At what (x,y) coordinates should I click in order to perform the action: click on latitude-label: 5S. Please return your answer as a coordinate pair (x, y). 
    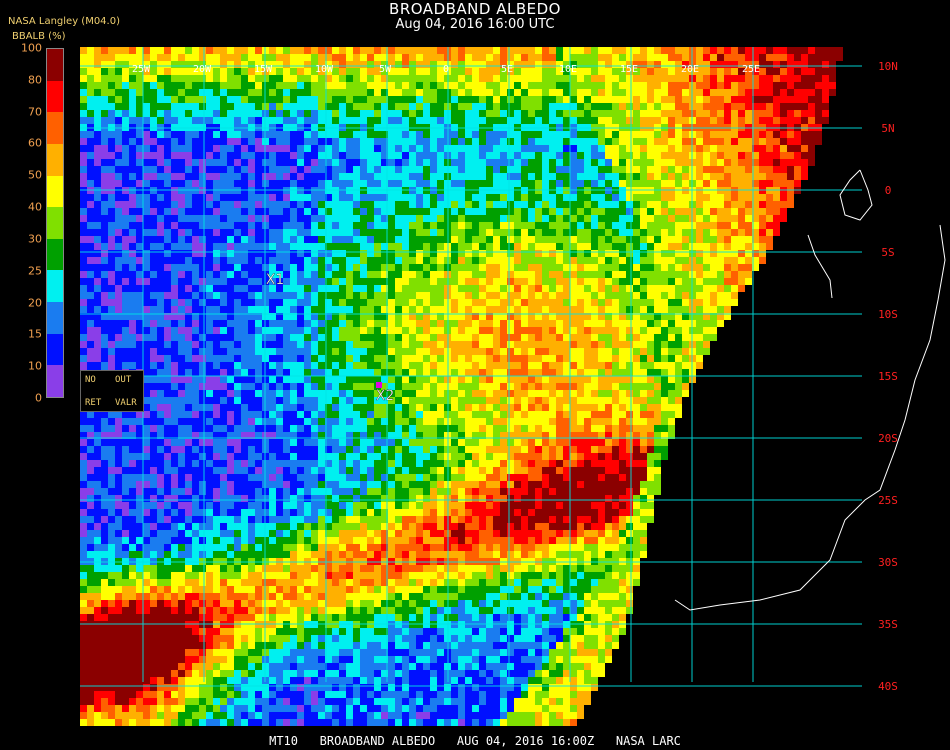
    Looking at the image, I should click on (887, 252).